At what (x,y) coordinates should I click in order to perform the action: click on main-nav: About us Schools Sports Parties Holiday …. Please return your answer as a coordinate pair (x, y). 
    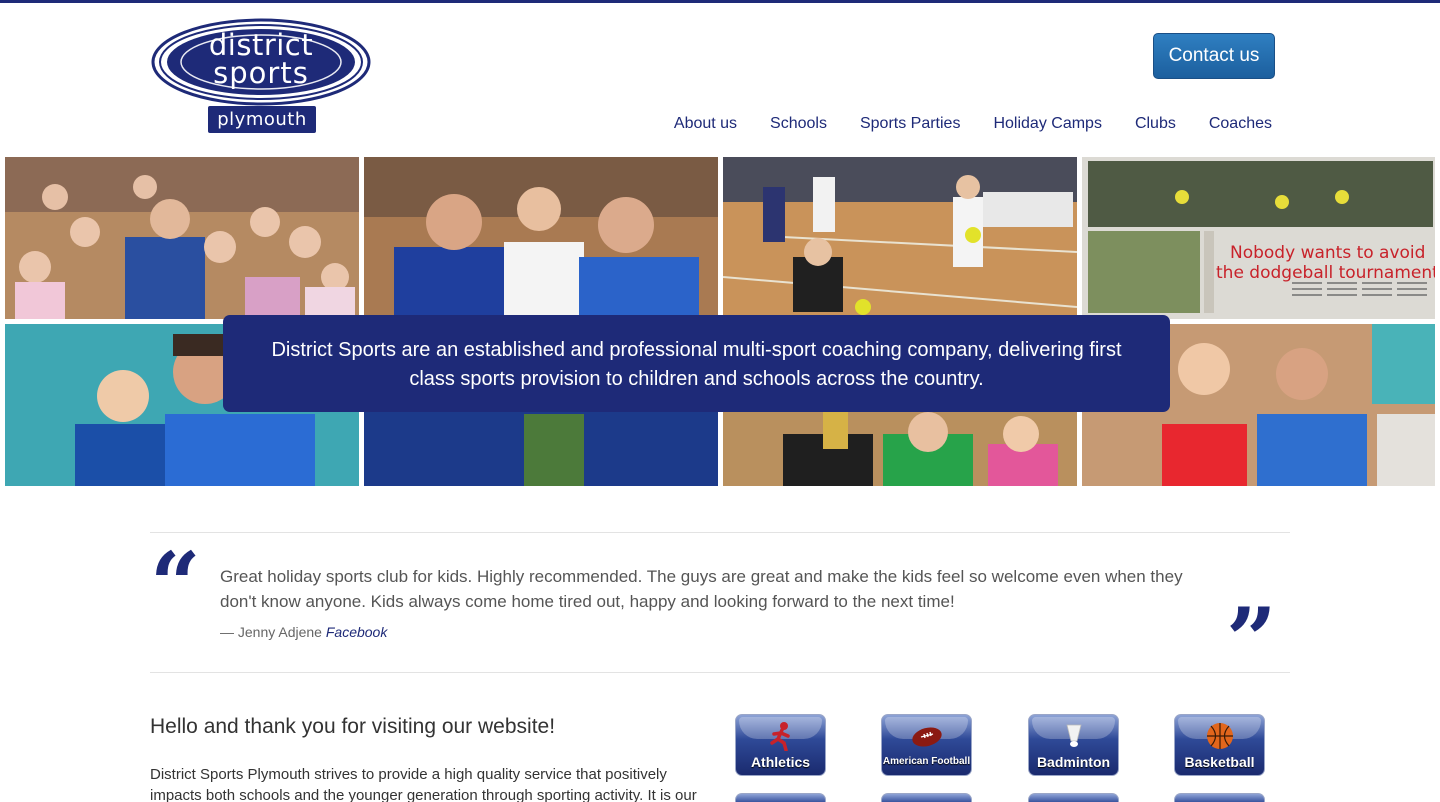
    Looking at the image, I should click on (956, 124).